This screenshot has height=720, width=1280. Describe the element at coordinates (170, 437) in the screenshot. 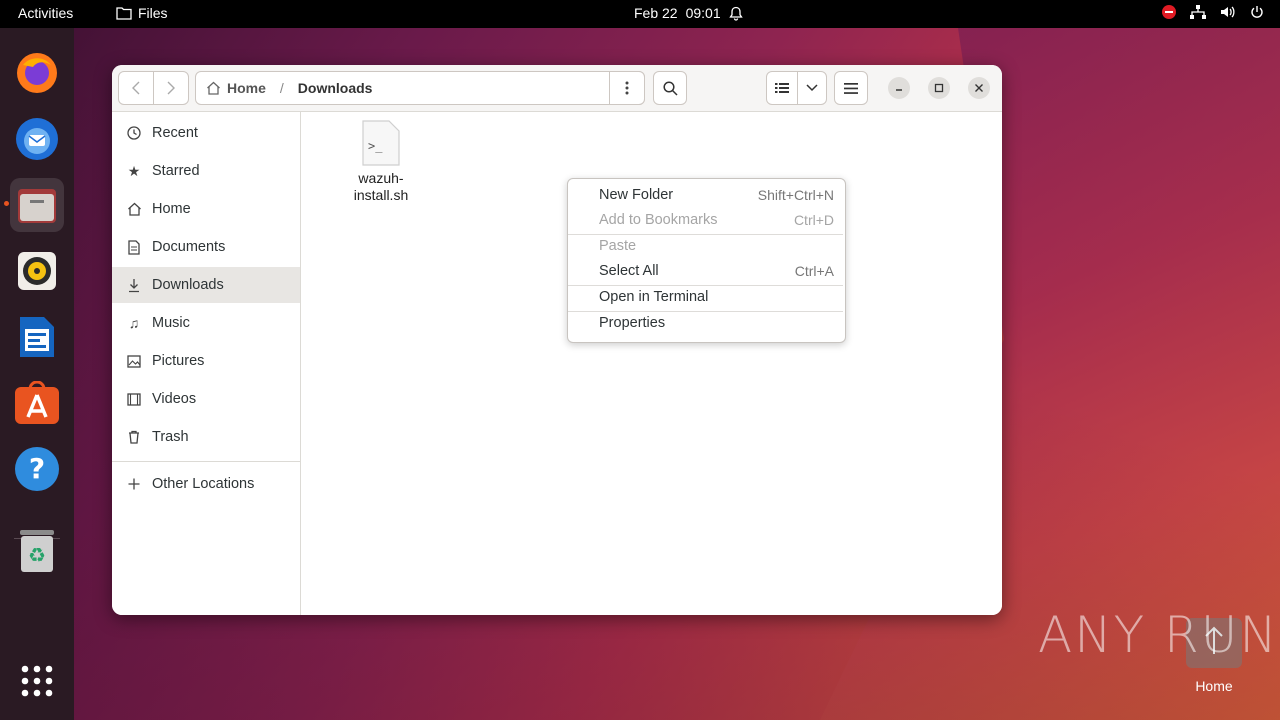

I see `sidebar-item-label: Trash` at that location.